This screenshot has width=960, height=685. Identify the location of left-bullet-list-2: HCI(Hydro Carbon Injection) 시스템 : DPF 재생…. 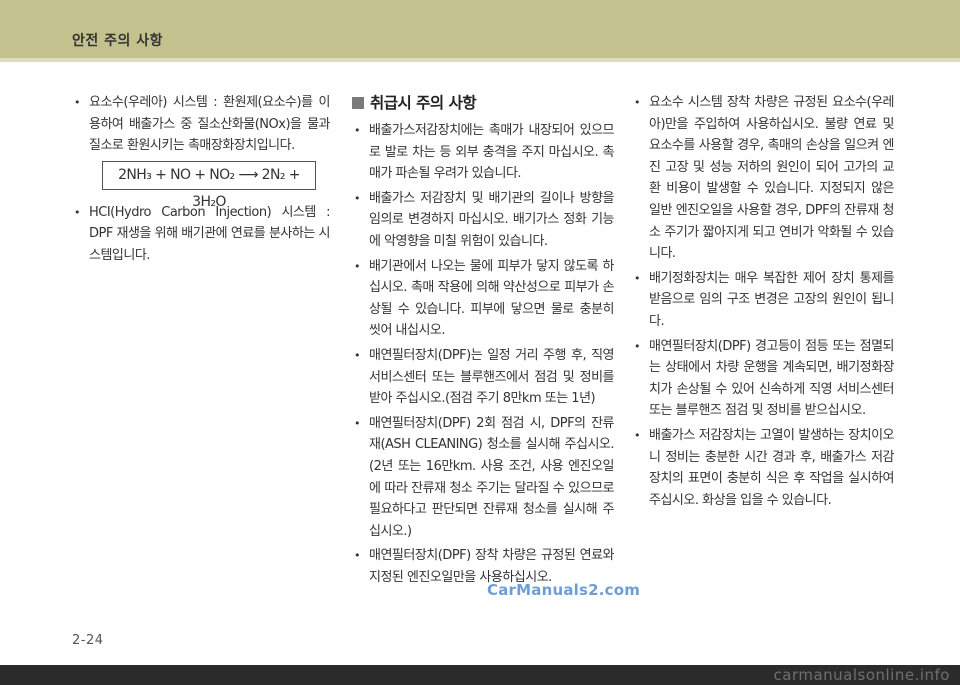
(201, 234).